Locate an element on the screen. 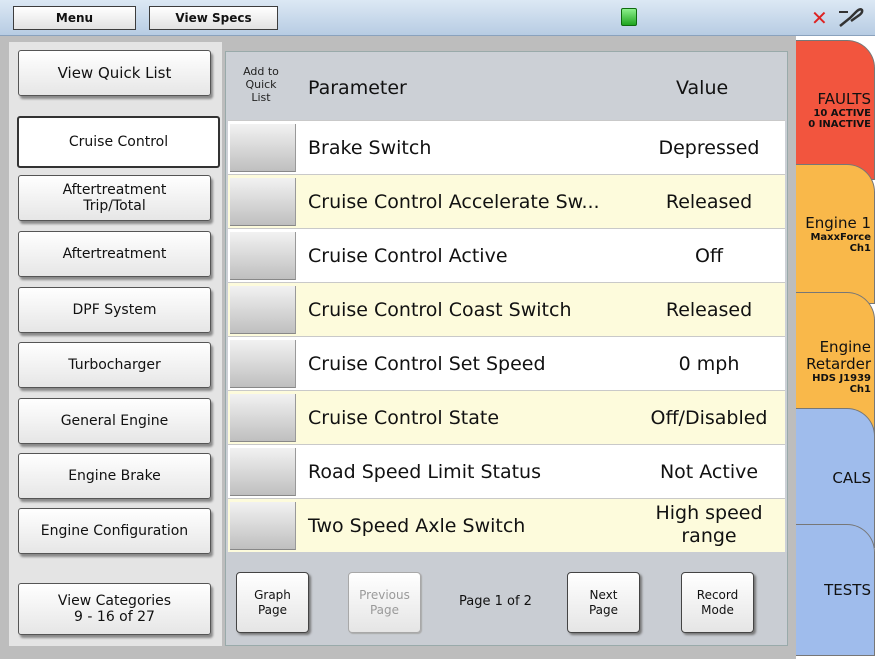 The image size is (875, 661). table-row: Road Speed Limit Status Not Active is located at coordinates (506, 471).